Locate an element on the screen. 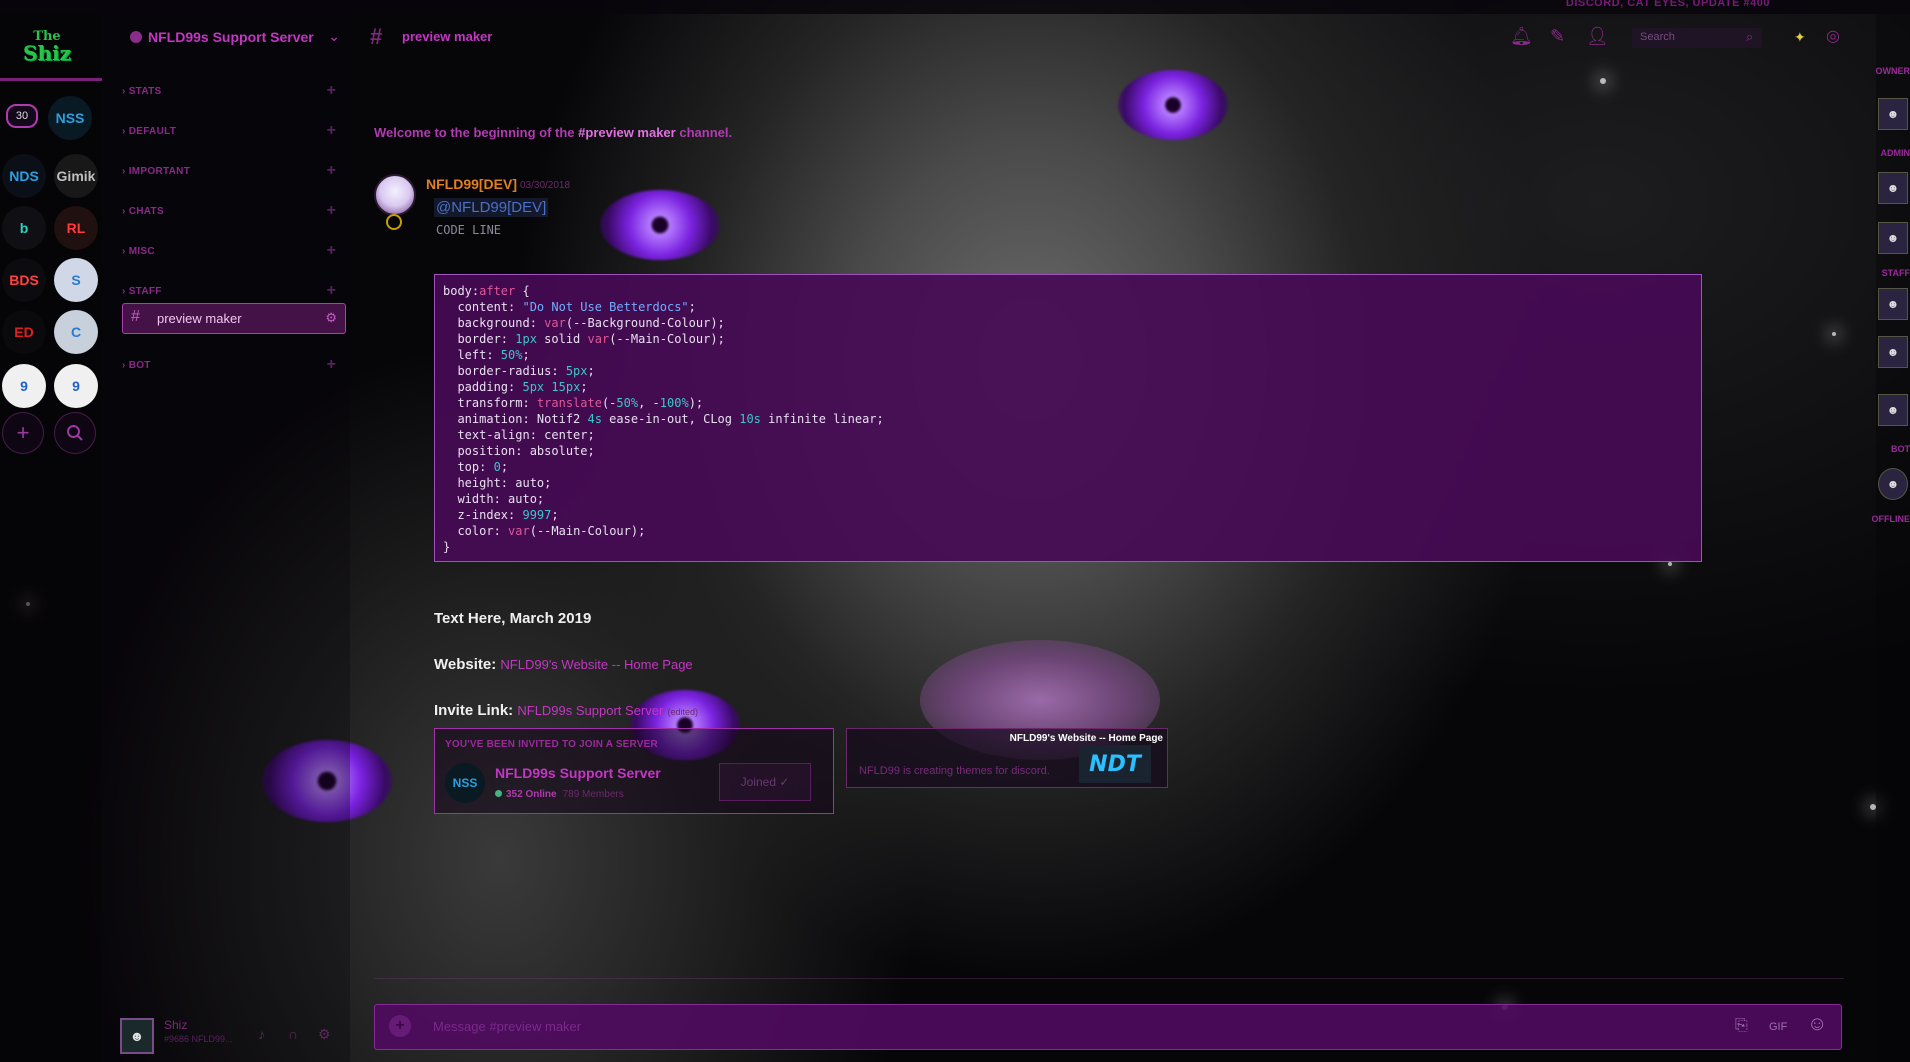  guild-icon: b is located at coordinates (24, 228).